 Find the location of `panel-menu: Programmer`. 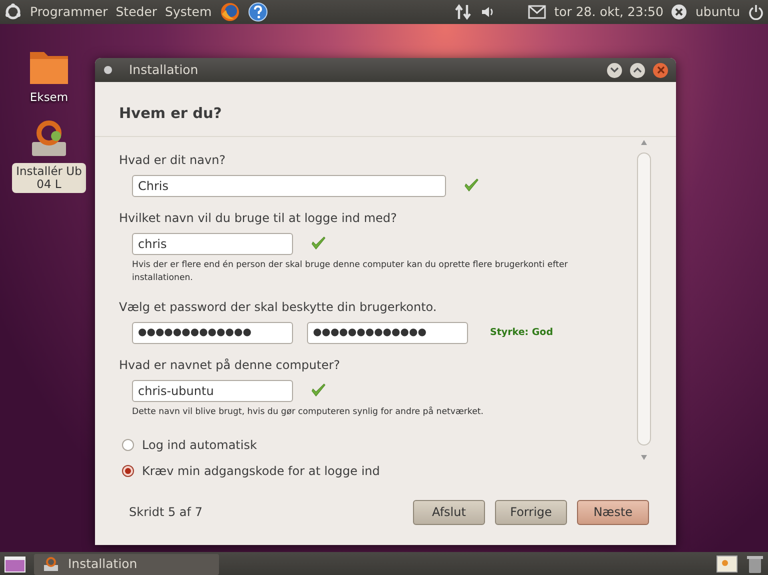

panel-menu: Programmer is located at coordinates (69, 12).